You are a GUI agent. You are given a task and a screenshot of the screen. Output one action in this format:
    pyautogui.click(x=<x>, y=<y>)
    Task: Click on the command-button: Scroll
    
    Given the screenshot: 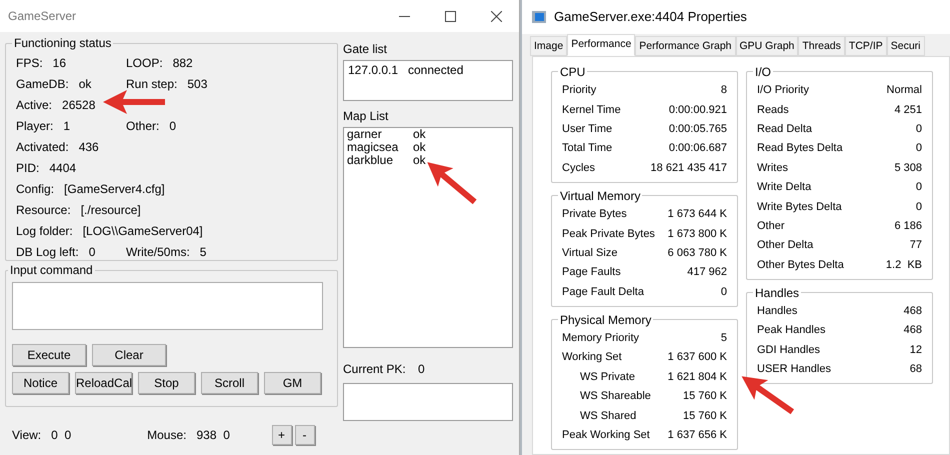 What is the action you would take?
    pyautogui.click(x=229, y=383)
    